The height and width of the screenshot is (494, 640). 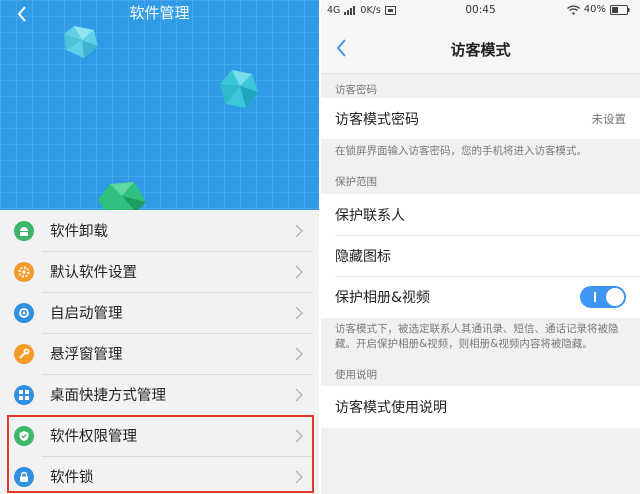 What do you see at coordinates (480, 214) in the screenshot?
I see `protect-contacts-row: 保护联系人` at bounding box center [480, 214].